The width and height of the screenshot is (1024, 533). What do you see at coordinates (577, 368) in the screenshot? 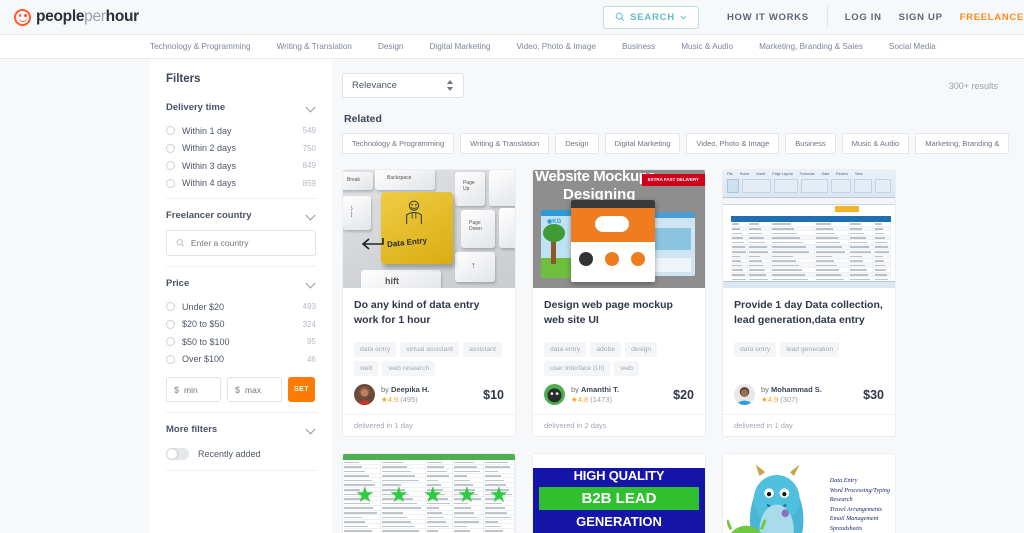
I see `offer-tag: user interface (UI)` at bounding box center [577, 368].